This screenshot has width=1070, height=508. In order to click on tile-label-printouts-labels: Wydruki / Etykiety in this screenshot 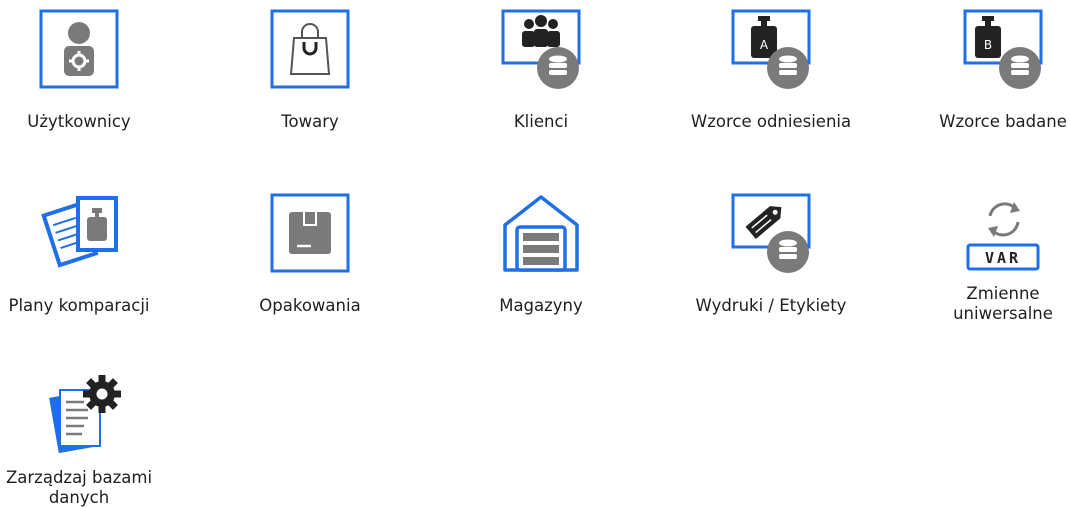, I will do `click(771, 305)`.